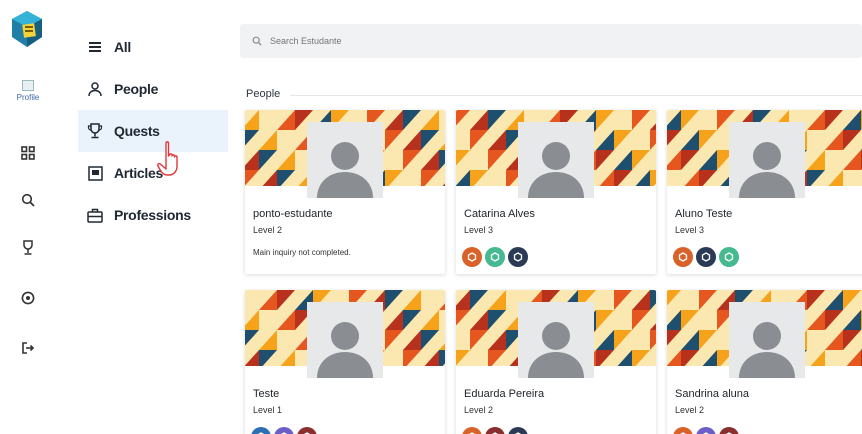  What do you see at coordinates (28, 97) in the screenshot?
I see `profile-label: Profile` at bounding box center [28, 97].